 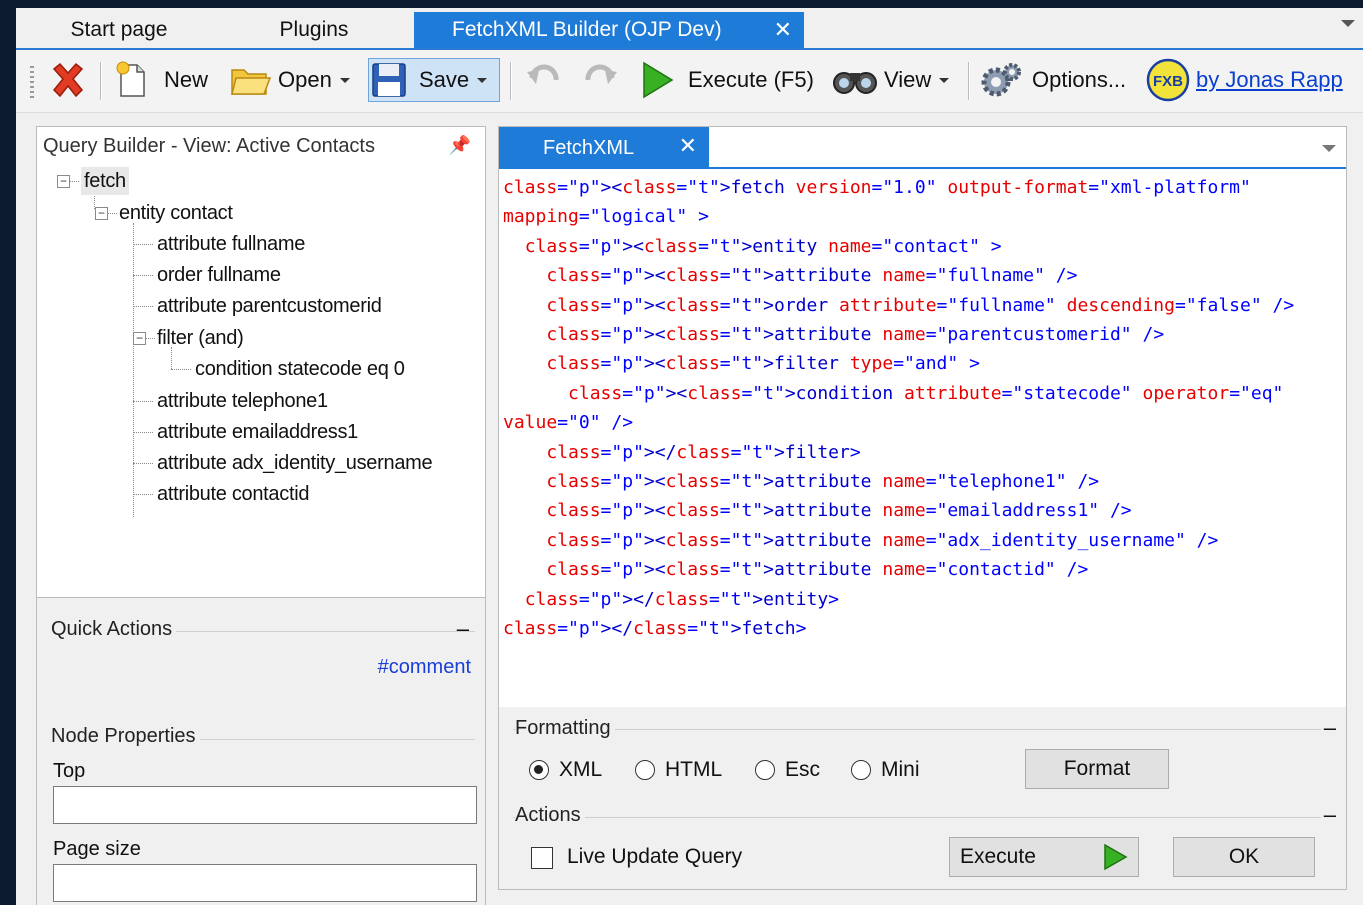 What do you see at coordinates (1097, 769) in the screenshot?
I see `format-button: Format` at bounding box center [1097, 769].